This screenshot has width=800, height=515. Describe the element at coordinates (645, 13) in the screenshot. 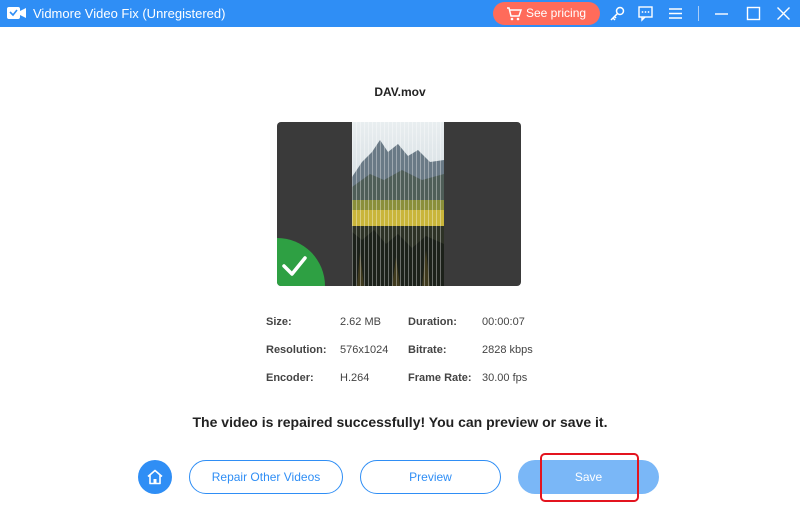

I see `feedback-icon` at that location.